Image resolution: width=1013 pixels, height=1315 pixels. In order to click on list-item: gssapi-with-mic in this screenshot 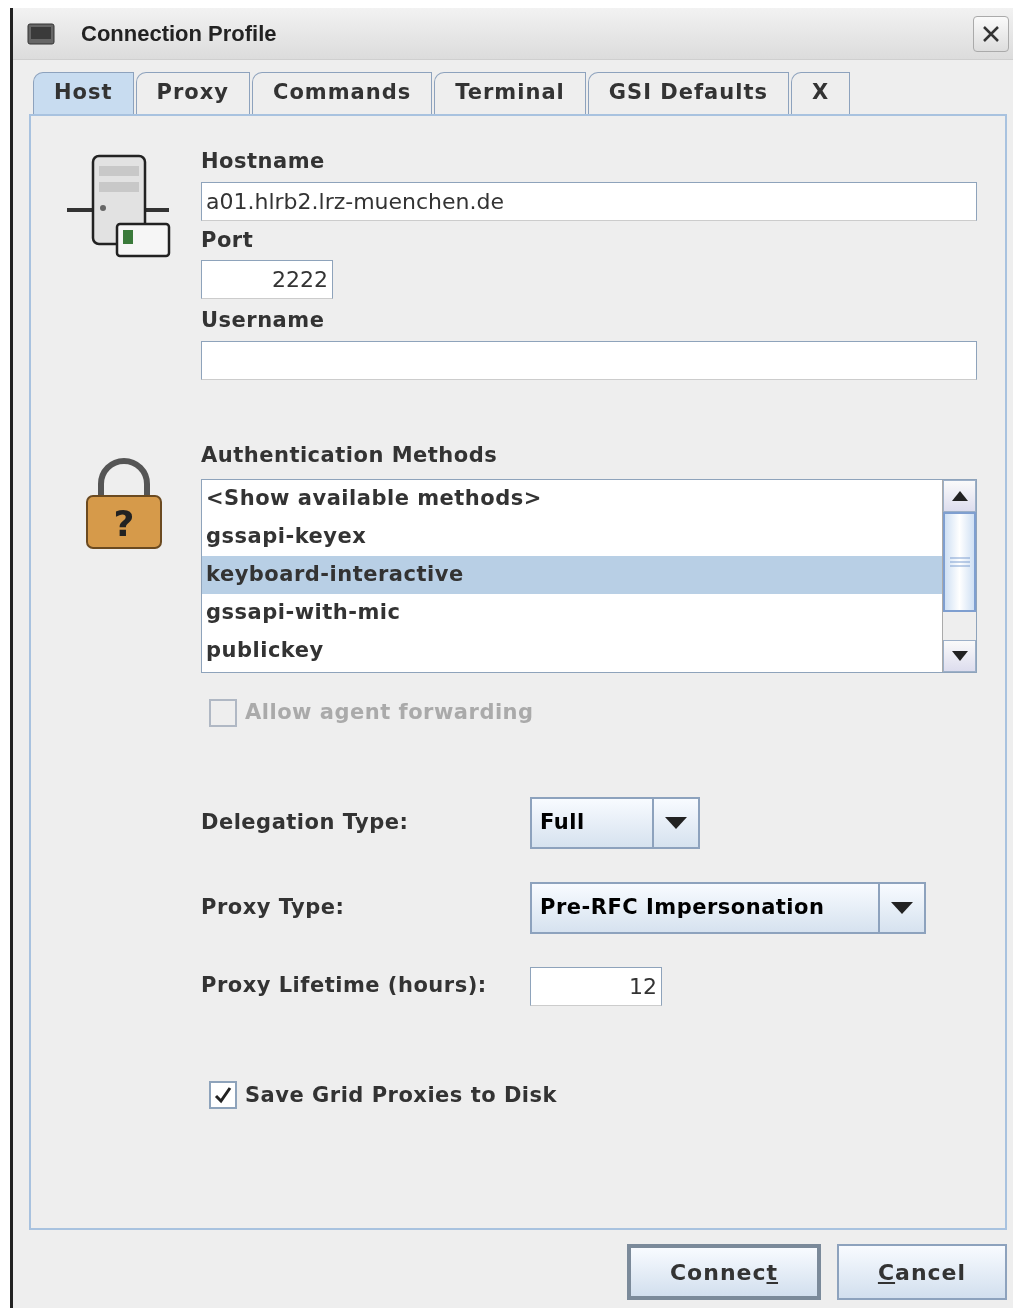, I will do `click(572, 613)`.